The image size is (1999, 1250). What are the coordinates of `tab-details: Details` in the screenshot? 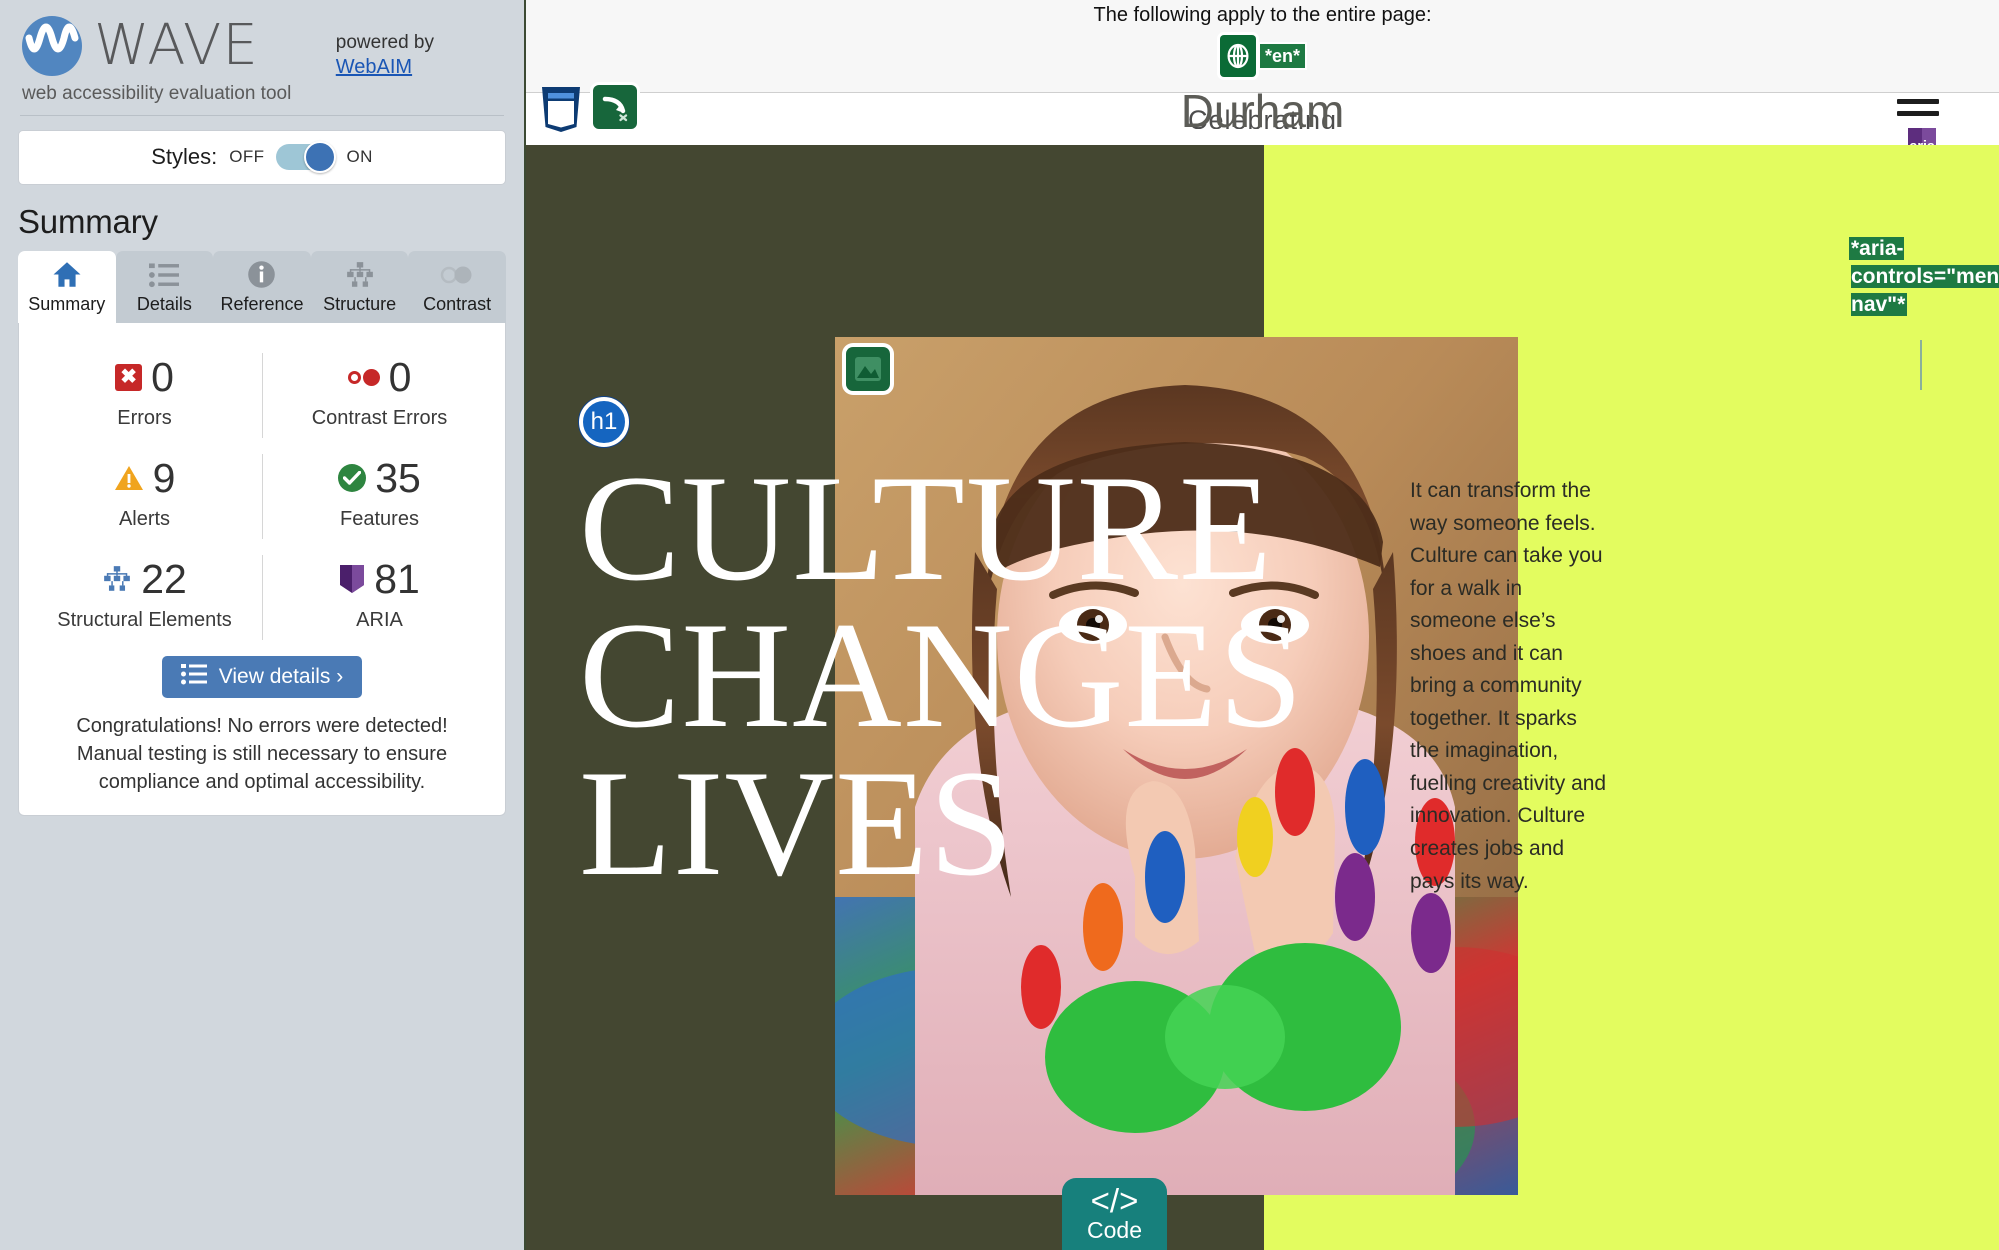 It's located at (164, 286).